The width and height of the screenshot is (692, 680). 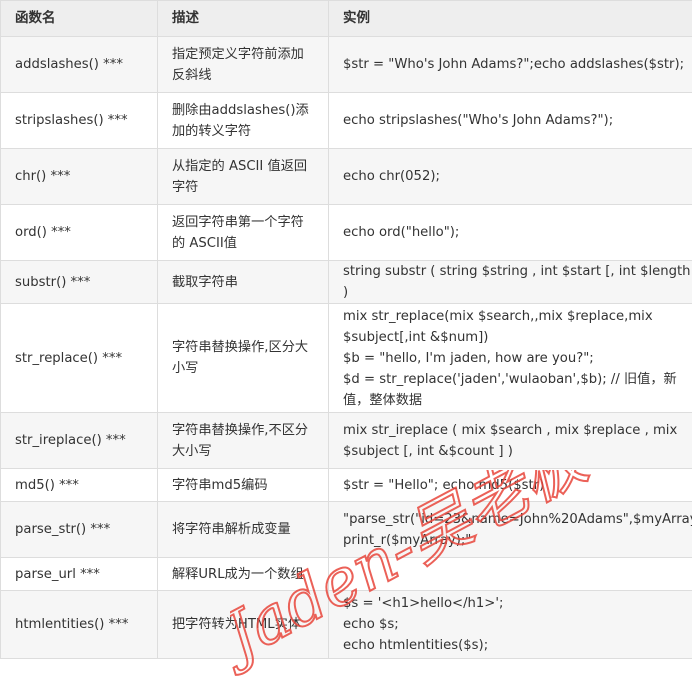 I want to click on example-line: $subject[,int &$num]), so click(x=517, y=337).